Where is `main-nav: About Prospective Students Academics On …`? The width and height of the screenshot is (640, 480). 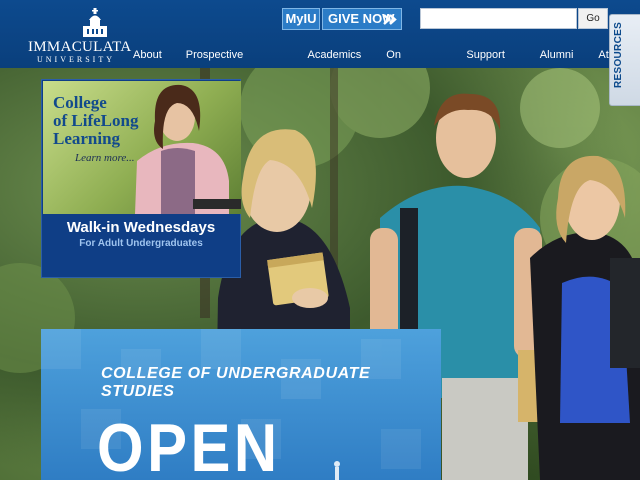
main-nav: About Prospective Students Academics On … is located at coordinates (386, 62).